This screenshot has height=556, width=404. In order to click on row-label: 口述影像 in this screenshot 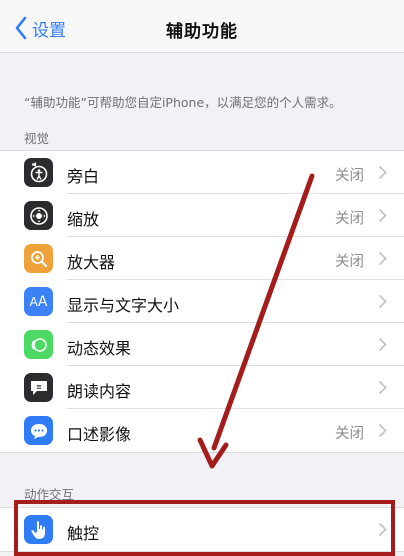, I will do `click(99, 434)`.